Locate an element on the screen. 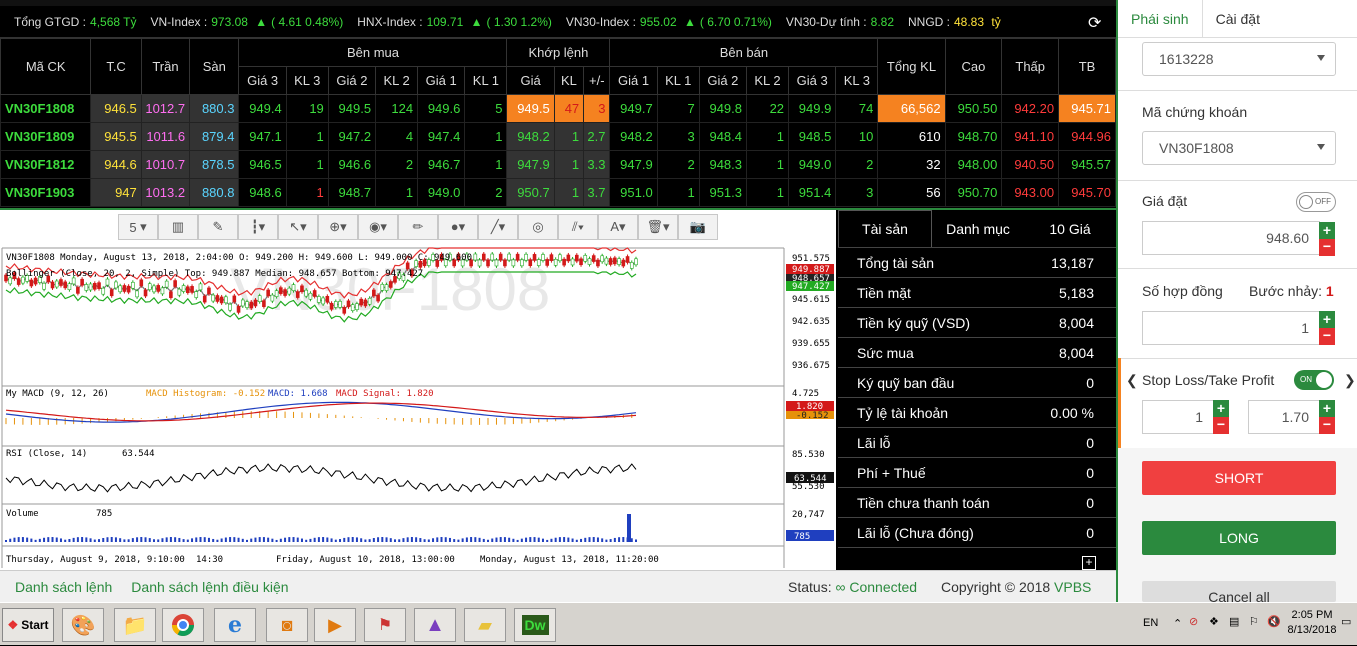  bb-bottom-value: 947.427 is located at coordinates (811, 287).